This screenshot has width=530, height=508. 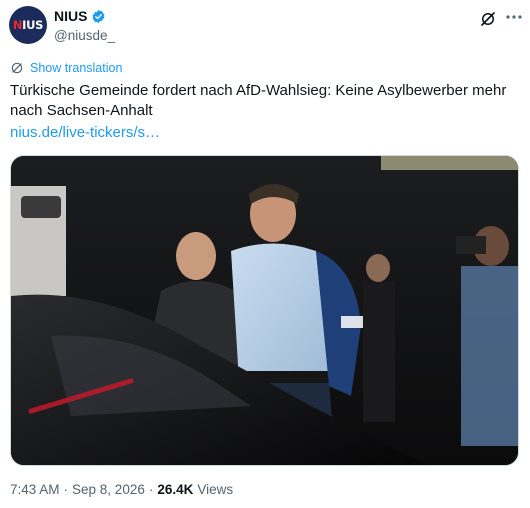 I want to click on avatar: NIUS, so click(x=28, y=25).